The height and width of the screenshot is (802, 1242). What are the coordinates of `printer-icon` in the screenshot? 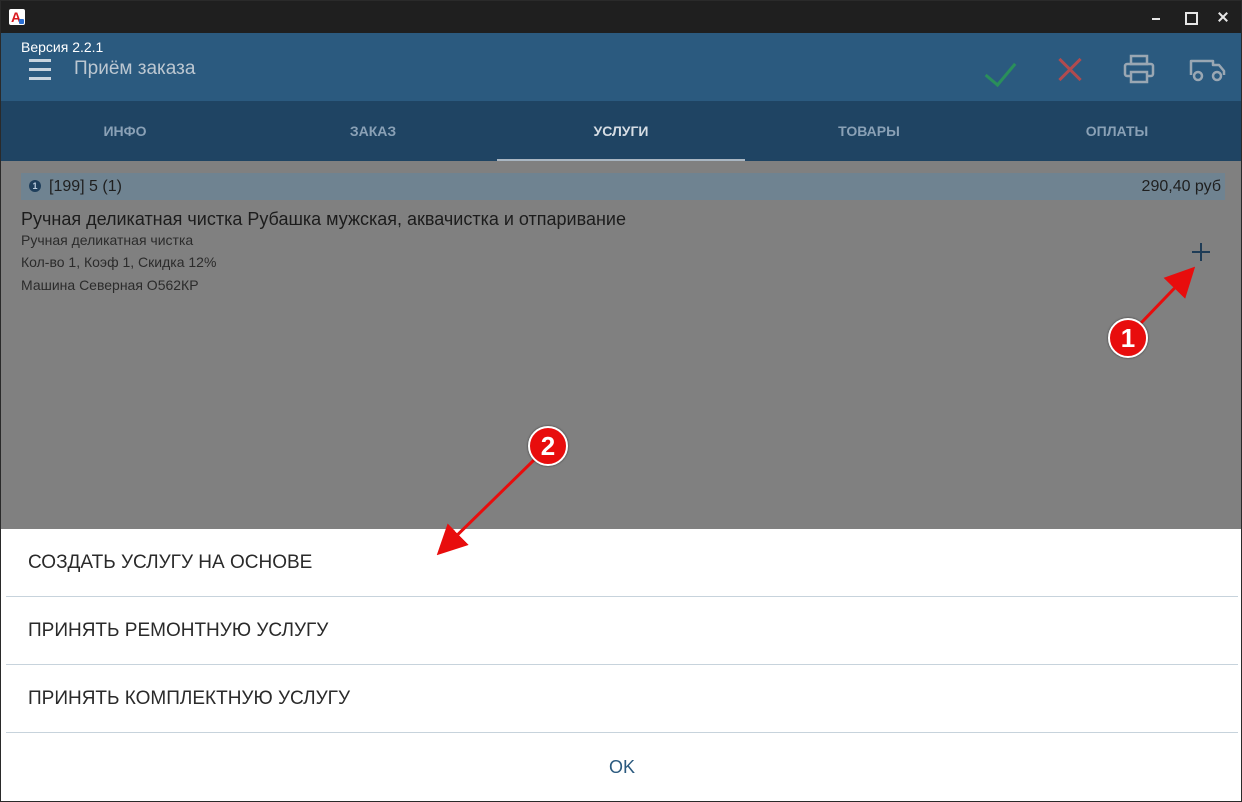 It's located at (1139, 69).